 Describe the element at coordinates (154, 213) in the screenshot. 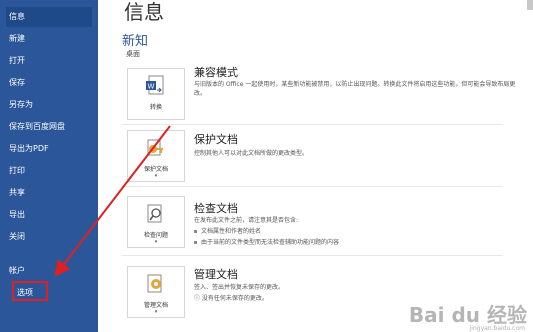

I see `inspect-document-icon` at that location.